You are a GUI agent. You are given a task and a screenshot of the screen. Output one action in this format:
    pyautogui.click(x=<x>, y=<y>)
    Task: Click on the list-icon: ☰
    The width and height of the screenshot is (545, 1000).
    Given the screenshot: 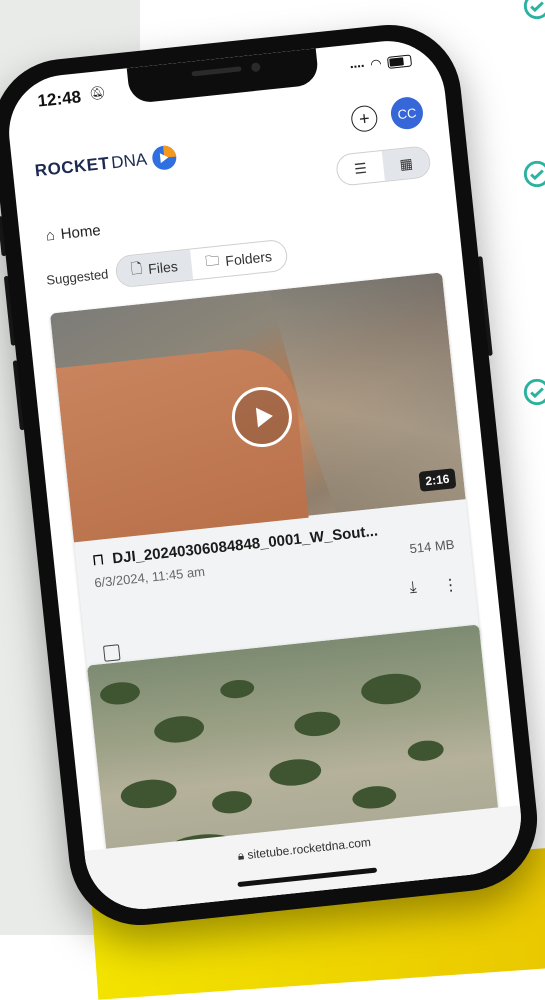 What is the action you would take?
    pyautogui.click(x=360, y=168)
    